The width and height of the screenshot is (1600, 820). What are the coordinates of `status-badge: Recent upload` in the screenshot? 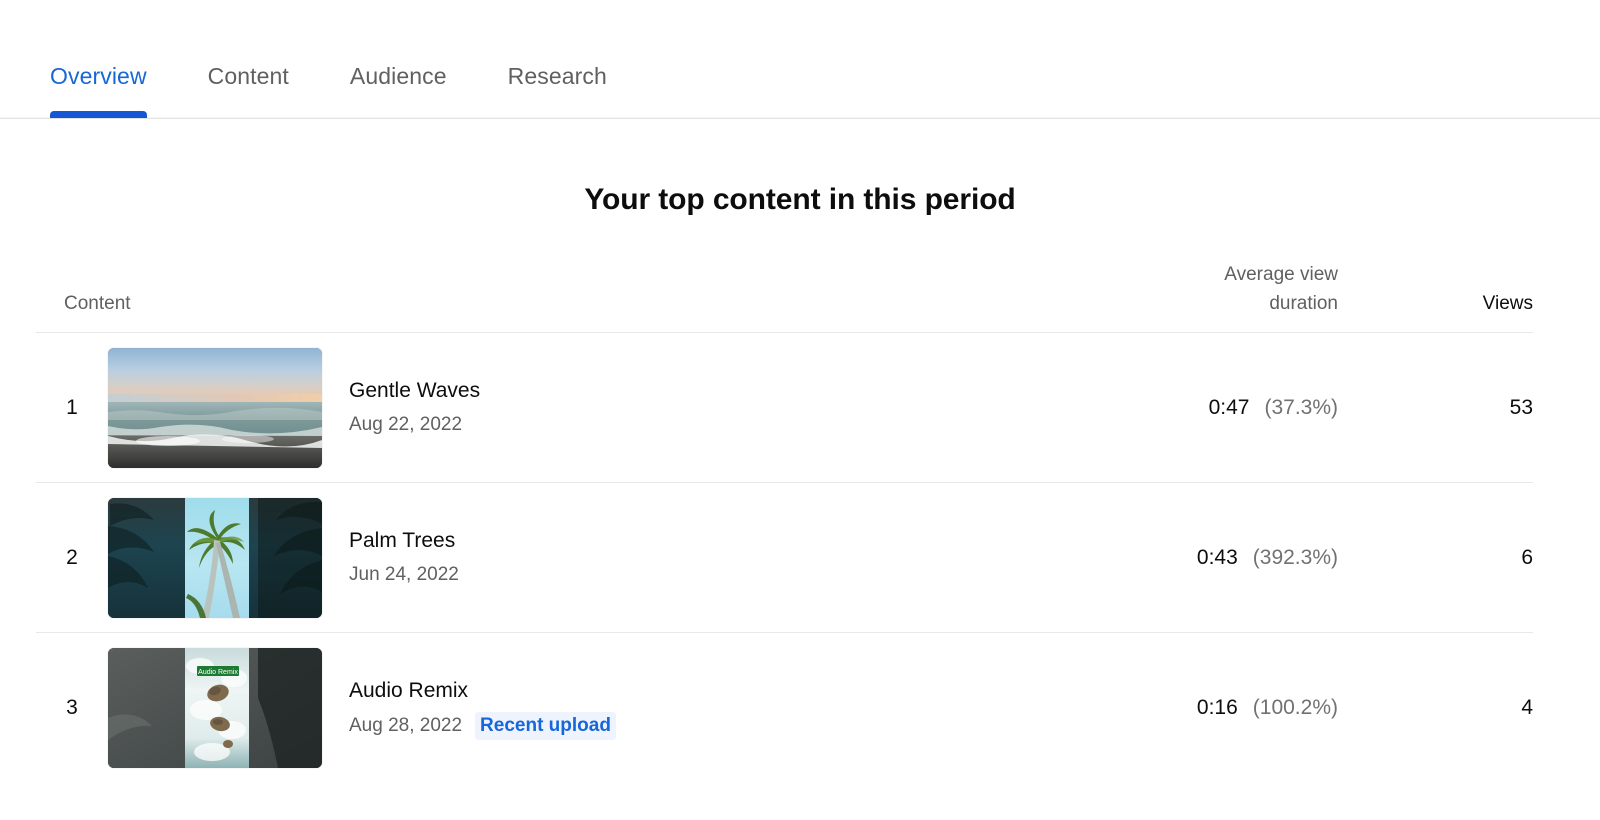 It's located at (545, 725).